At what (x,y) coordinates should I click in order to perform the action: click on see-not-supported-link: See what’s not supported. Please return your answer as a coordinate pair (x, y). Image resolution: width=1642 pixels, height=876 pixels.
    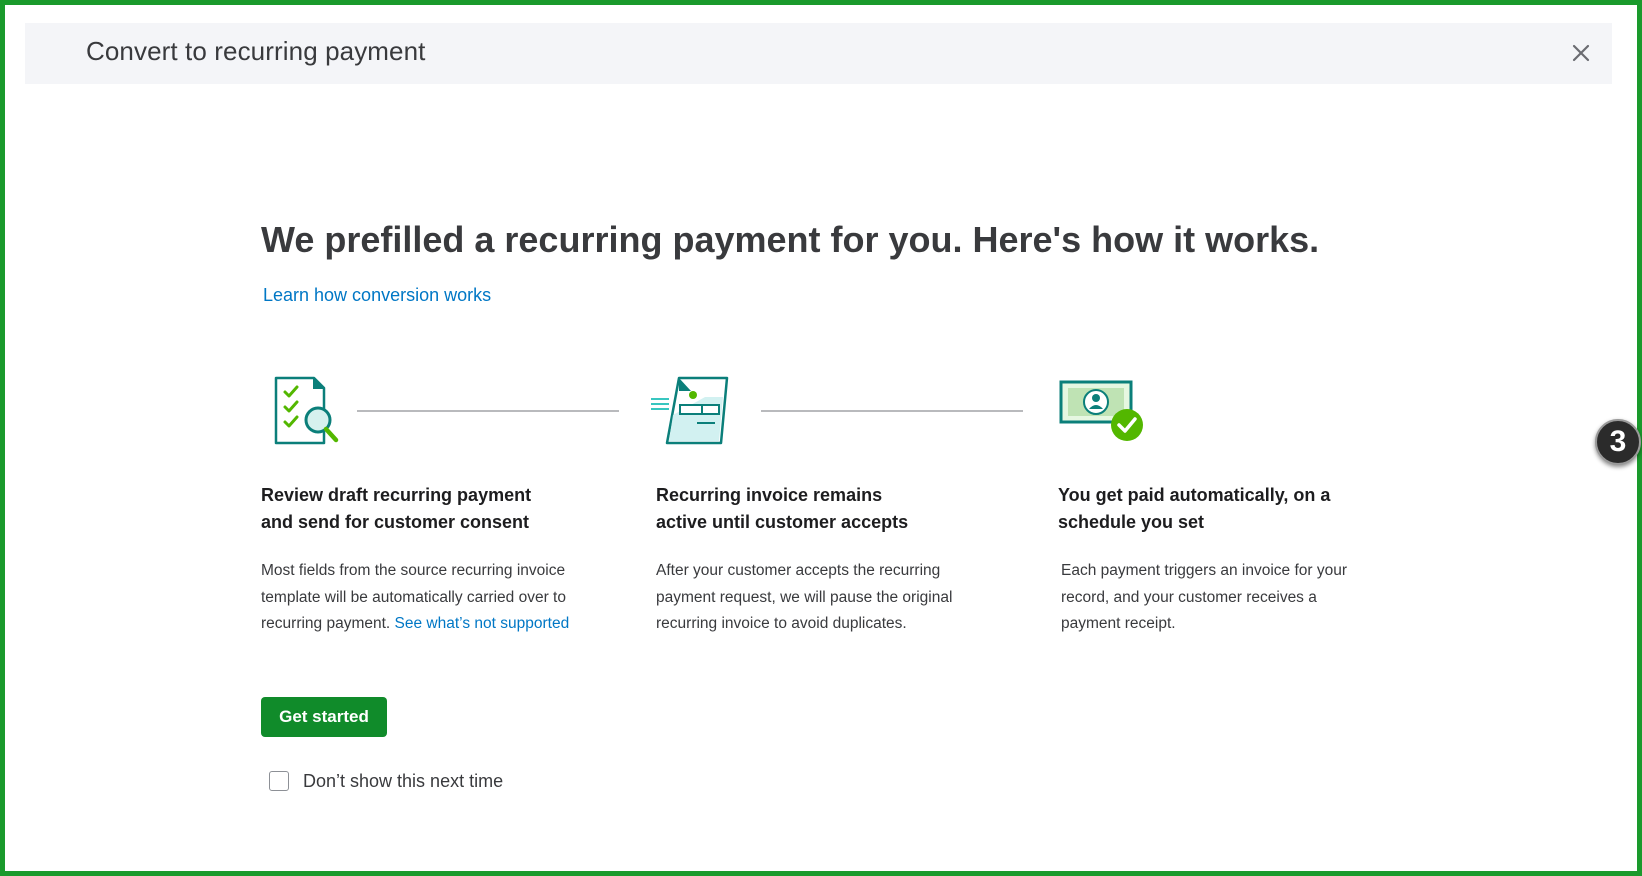
    Looking at the image, I should click on (482, 623).